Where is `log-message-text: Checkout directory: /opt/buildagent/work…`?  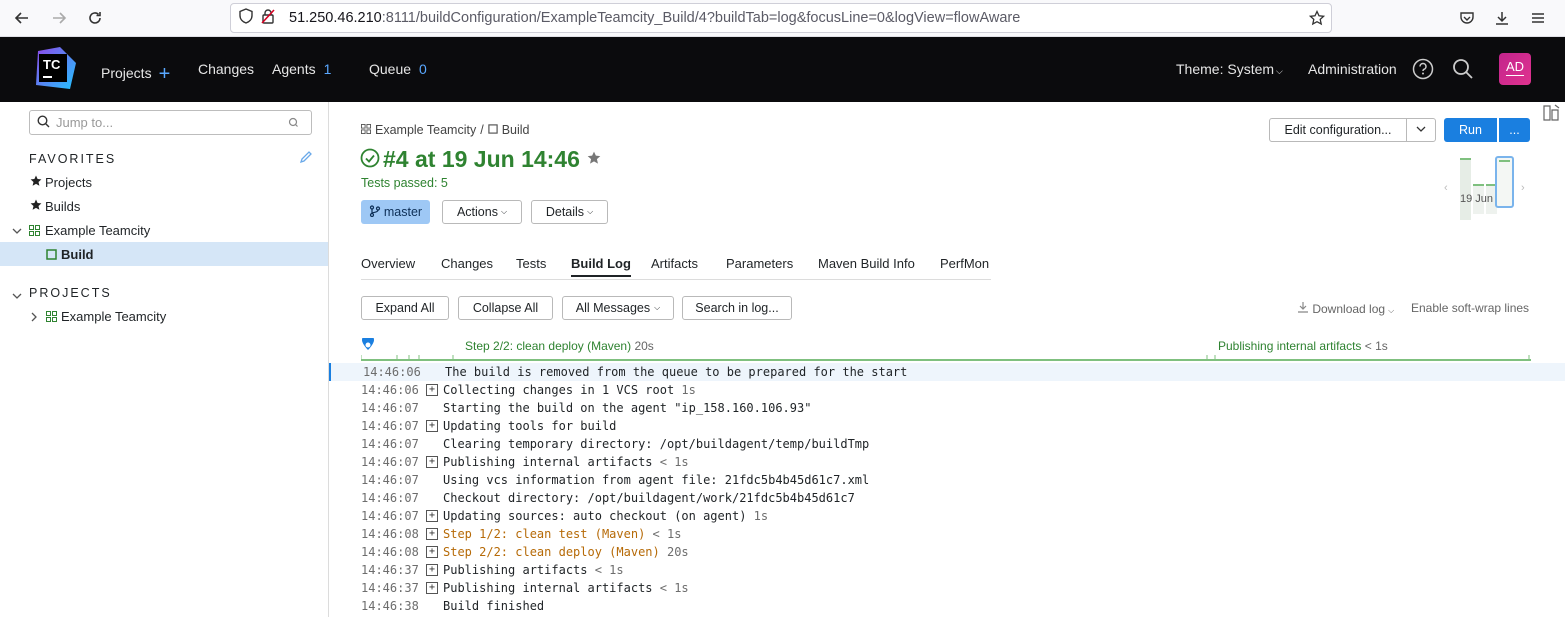
log-message-text: Checkout directory: /opt/buildagent/work… is located at coordinates (649, 498).